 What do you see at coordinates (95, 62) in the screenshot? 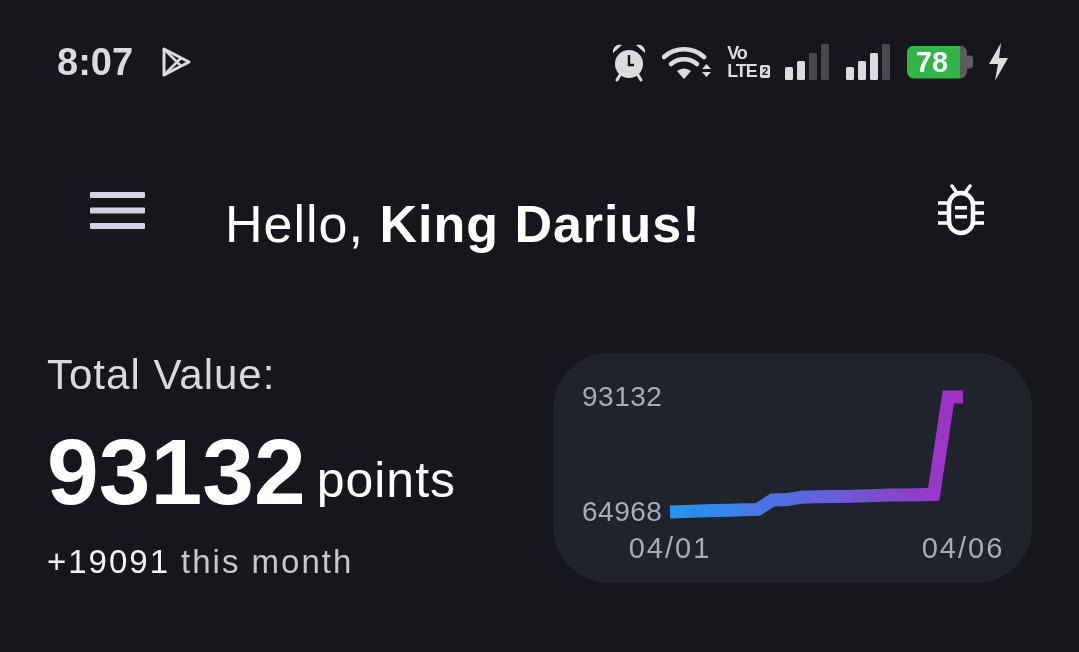
I see `clock-time: 8:07` at bounding box center [95, 62].